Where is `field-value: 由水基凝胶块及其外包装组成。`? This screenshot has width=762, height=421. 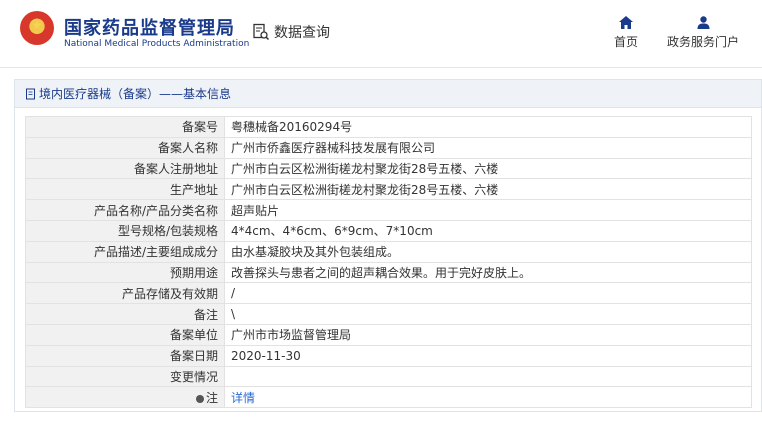
field-value: 由水基凝胶块及其外包装组成。 is located at coordinates (488, 251).